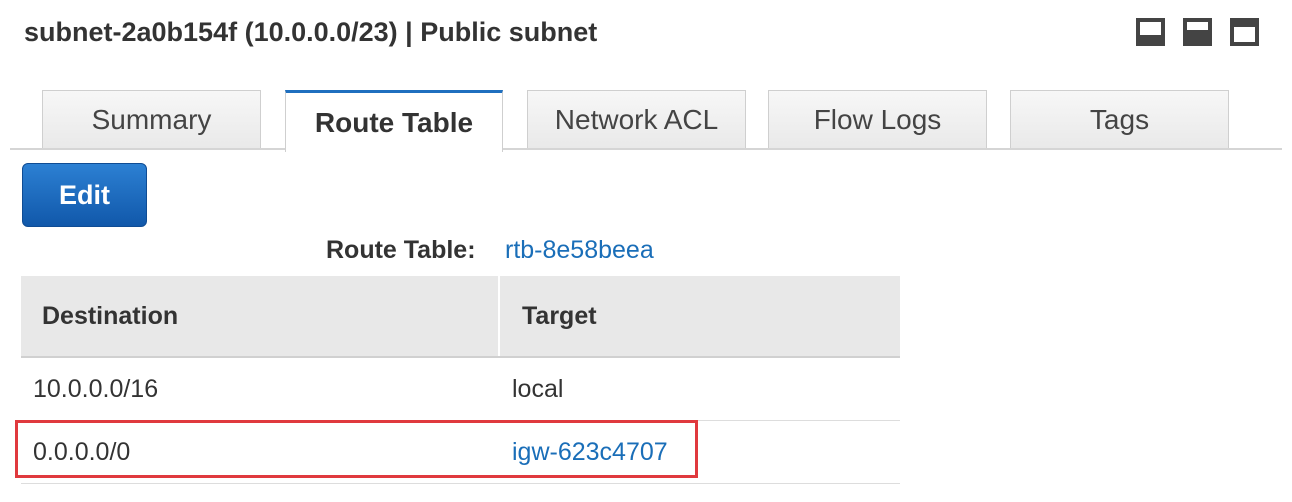  I want to click on destination-cell: 10.0.0.0/16, so click(96, 388).